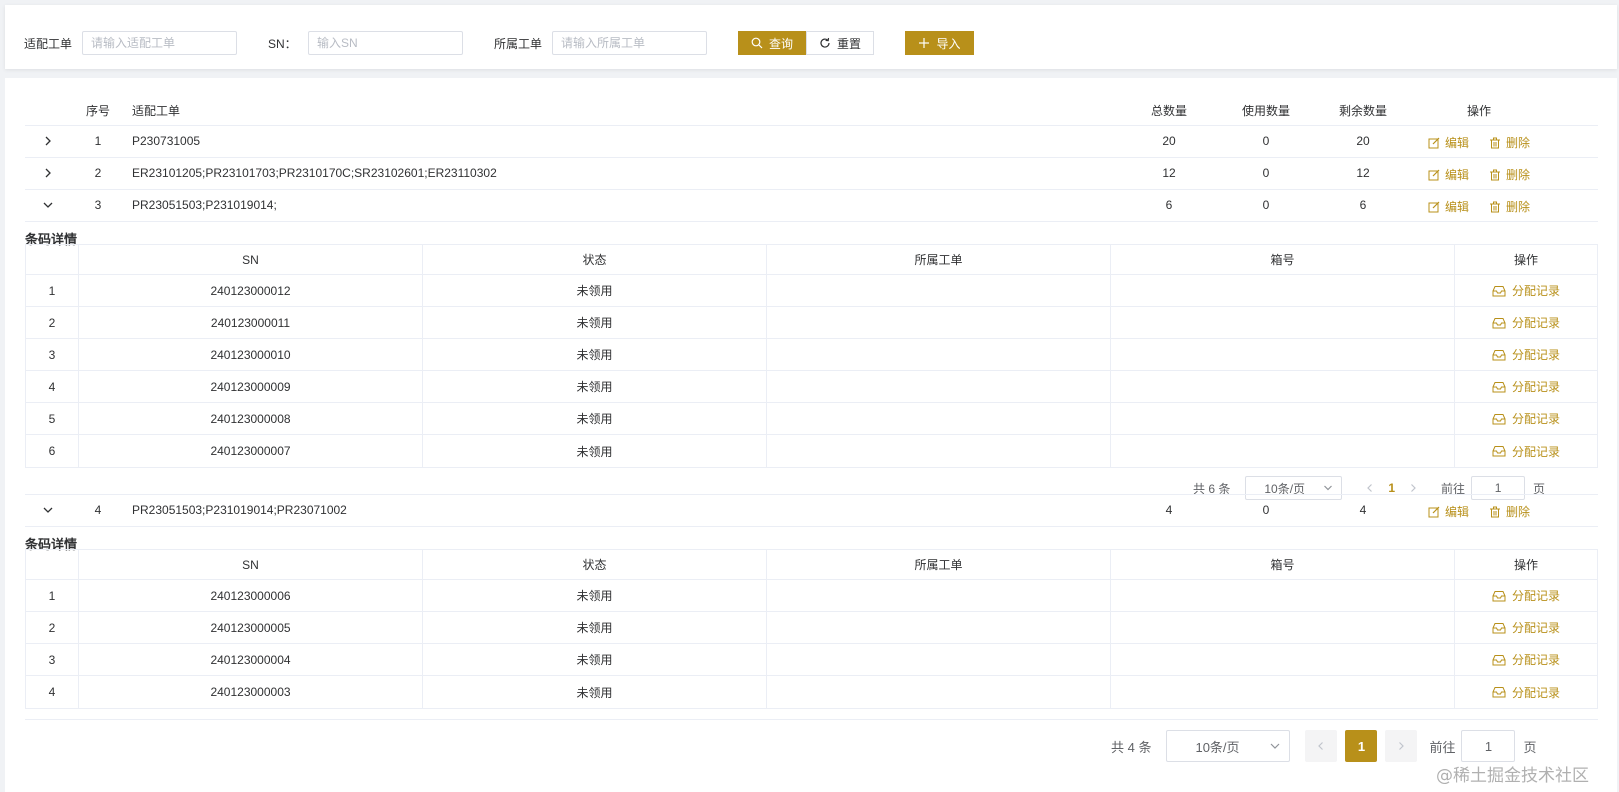  I want to click on prev-page-icon, so click(1370, 488).